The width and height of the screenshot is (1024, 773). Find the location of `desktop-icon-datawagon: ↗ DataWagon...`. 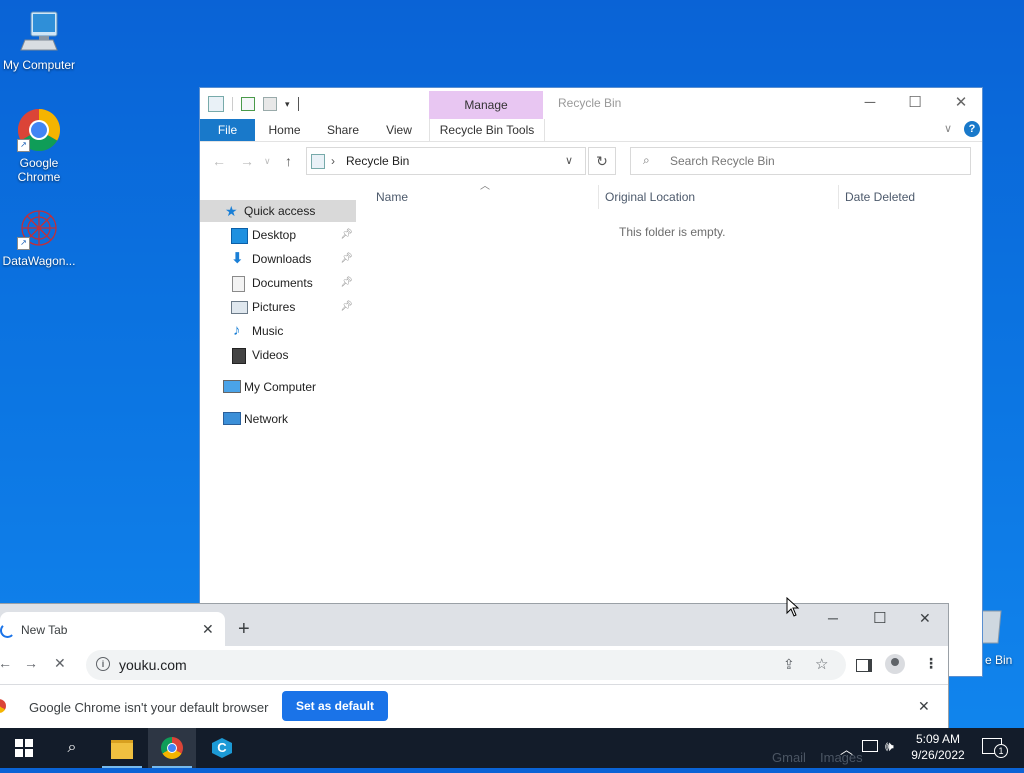

desktop-icon-datawagon: ↗ DataWagon... is located at coordinates (39, 237).